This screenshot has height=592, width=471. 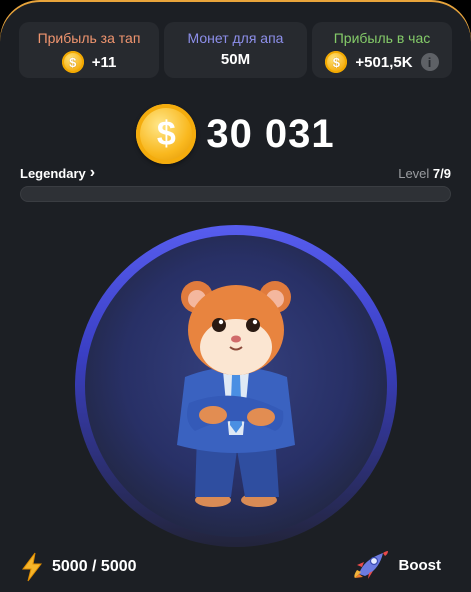 I want to click on level-label: Level, so click(x=414, y=173).